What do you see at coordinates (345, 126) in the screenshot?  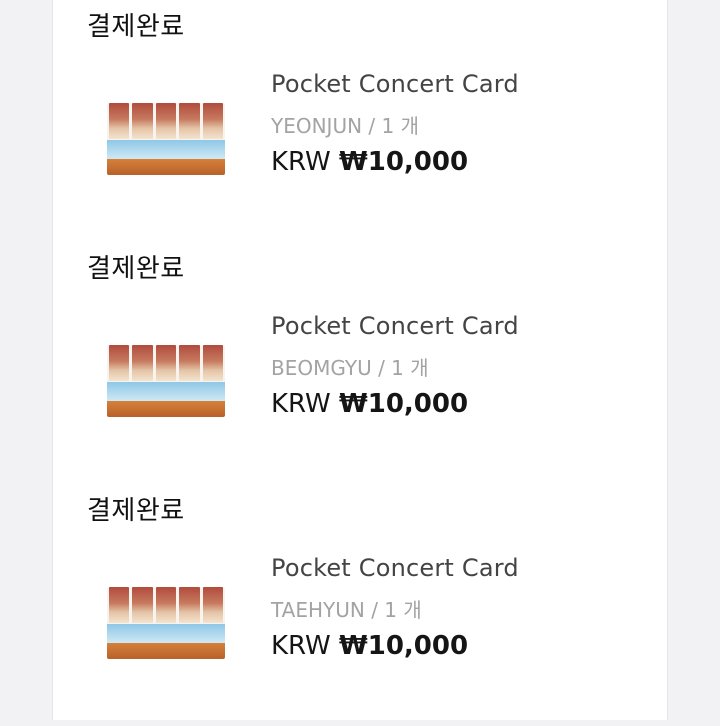 I see `product-option: YEONJUN / 1 개` at bounding box center [345, 126].